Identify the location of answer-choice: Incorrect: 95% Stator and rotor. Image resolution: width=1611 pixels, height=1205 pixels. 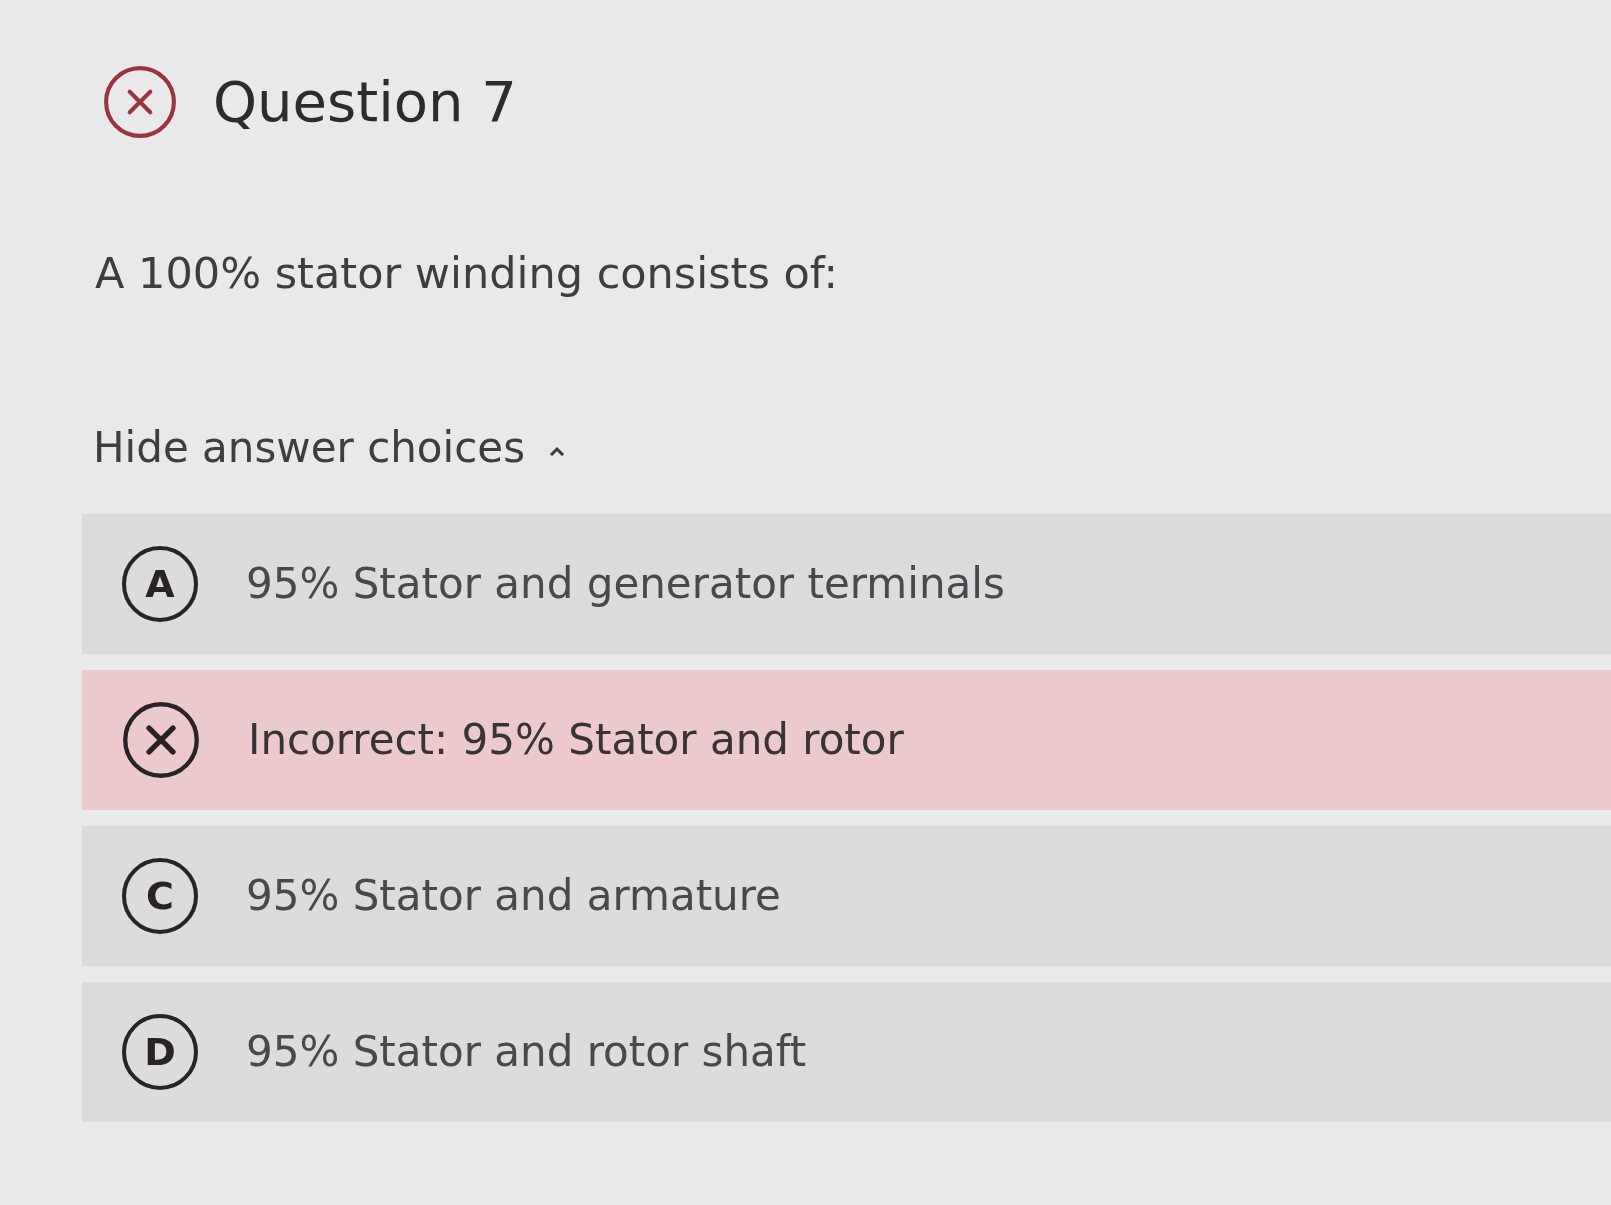
(846, 740).